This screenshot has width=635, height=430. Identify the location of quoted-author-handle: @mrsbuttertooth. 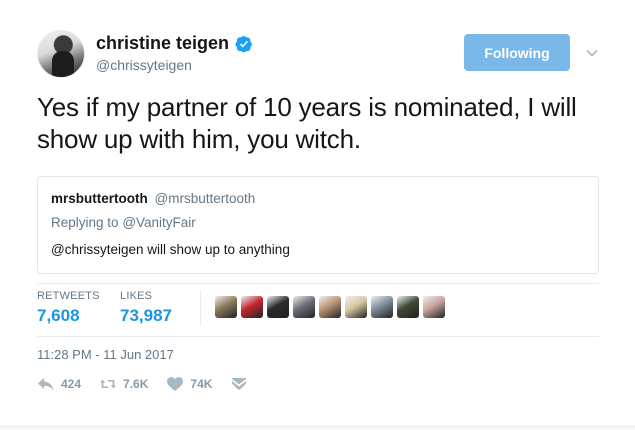
(205, 198).